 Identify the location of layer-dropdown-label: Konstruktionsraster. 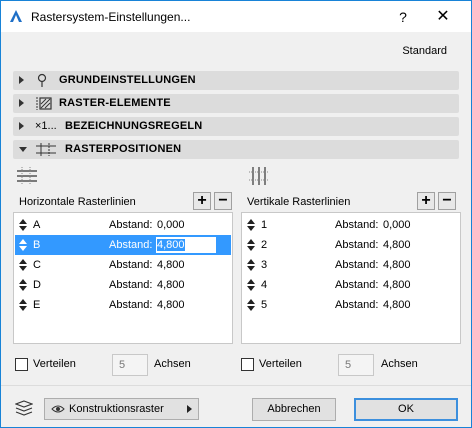
(116, 409).